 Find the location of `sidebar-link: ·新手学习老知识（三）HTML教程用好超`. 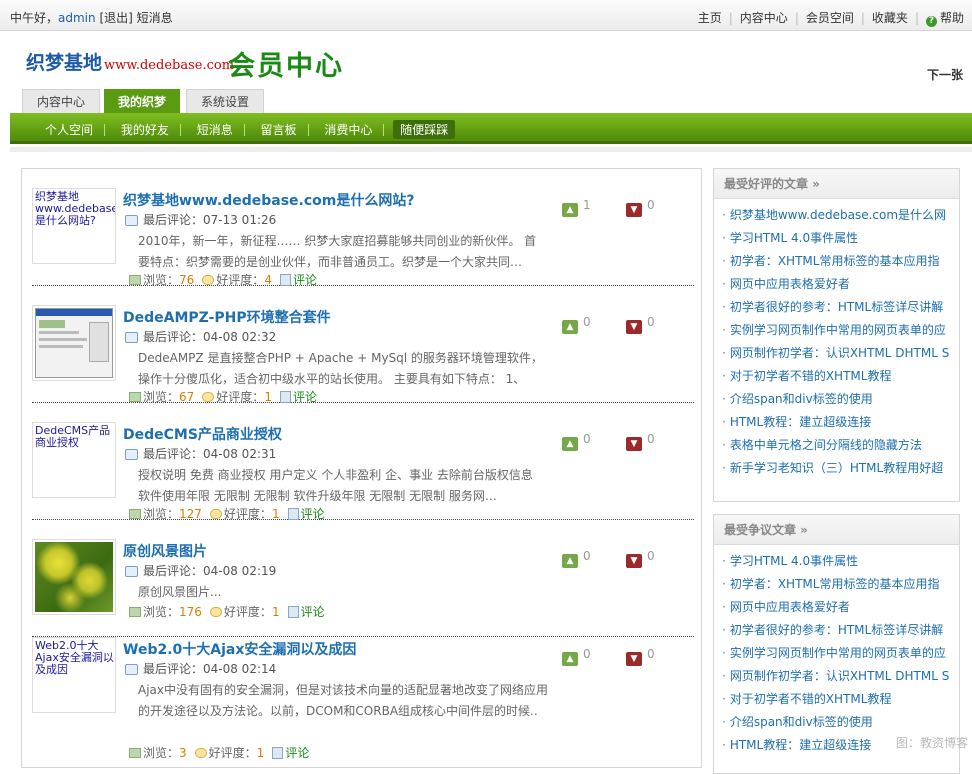

sidebar-link: ·新手学习老知识（三）HTML教程用好超 is located at coordinates (839, 468).